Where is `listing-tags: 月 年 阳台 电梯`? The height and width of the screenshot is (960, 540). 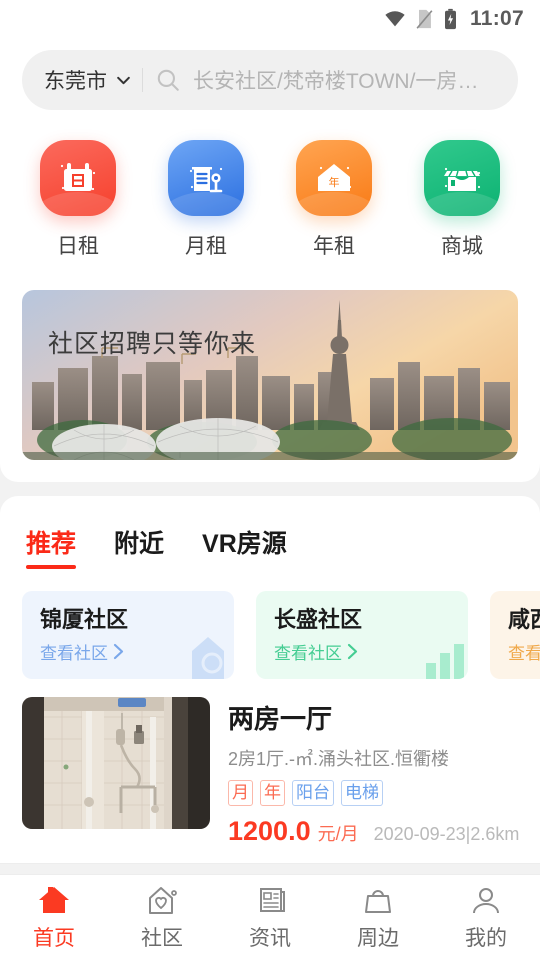
listing-tags: 月 年 阳台 电梯 is located at coordinates (373, 793).